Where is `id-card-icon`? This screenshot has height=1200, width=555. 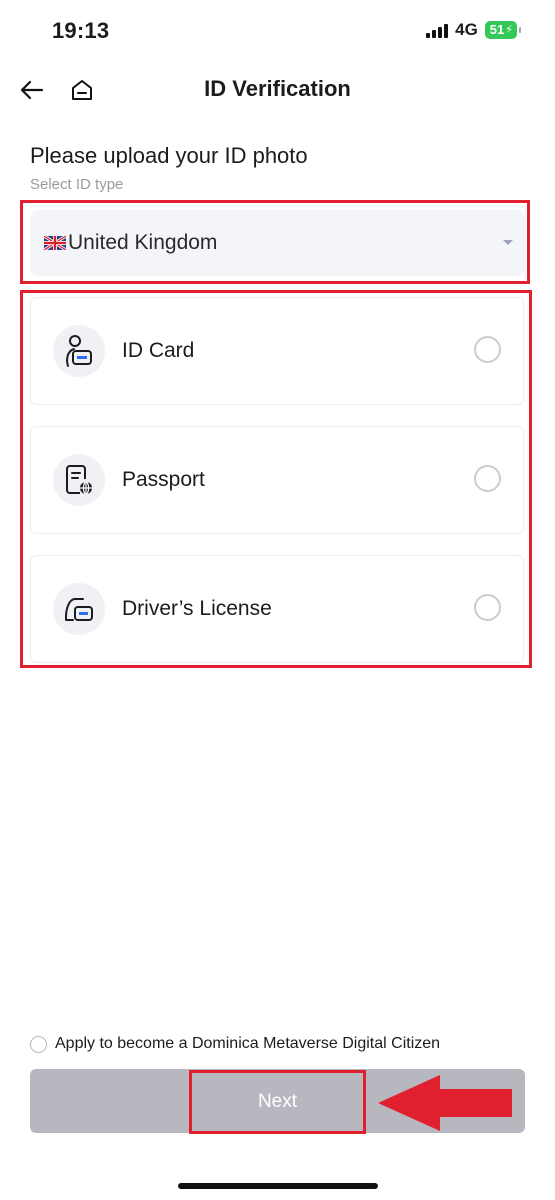 id-card-icon is located at coordinates (79, 351).